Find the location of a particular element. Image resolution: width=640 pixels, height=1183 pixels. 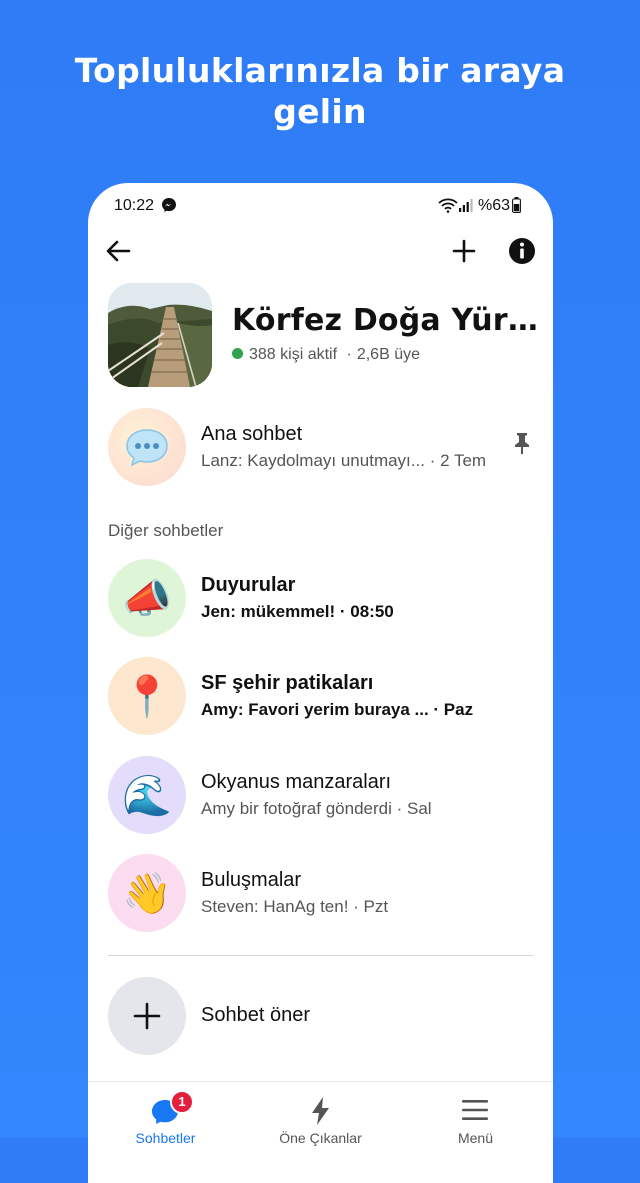

hamburger-icon is located at coordinates (475, 1110).